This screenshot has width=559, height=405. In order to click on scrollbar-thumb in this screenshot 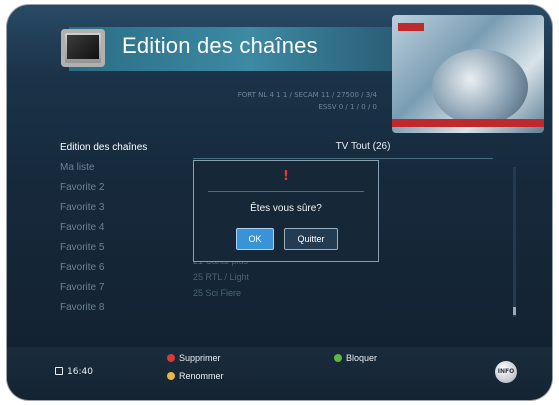, I will do `click(514, 311)`.